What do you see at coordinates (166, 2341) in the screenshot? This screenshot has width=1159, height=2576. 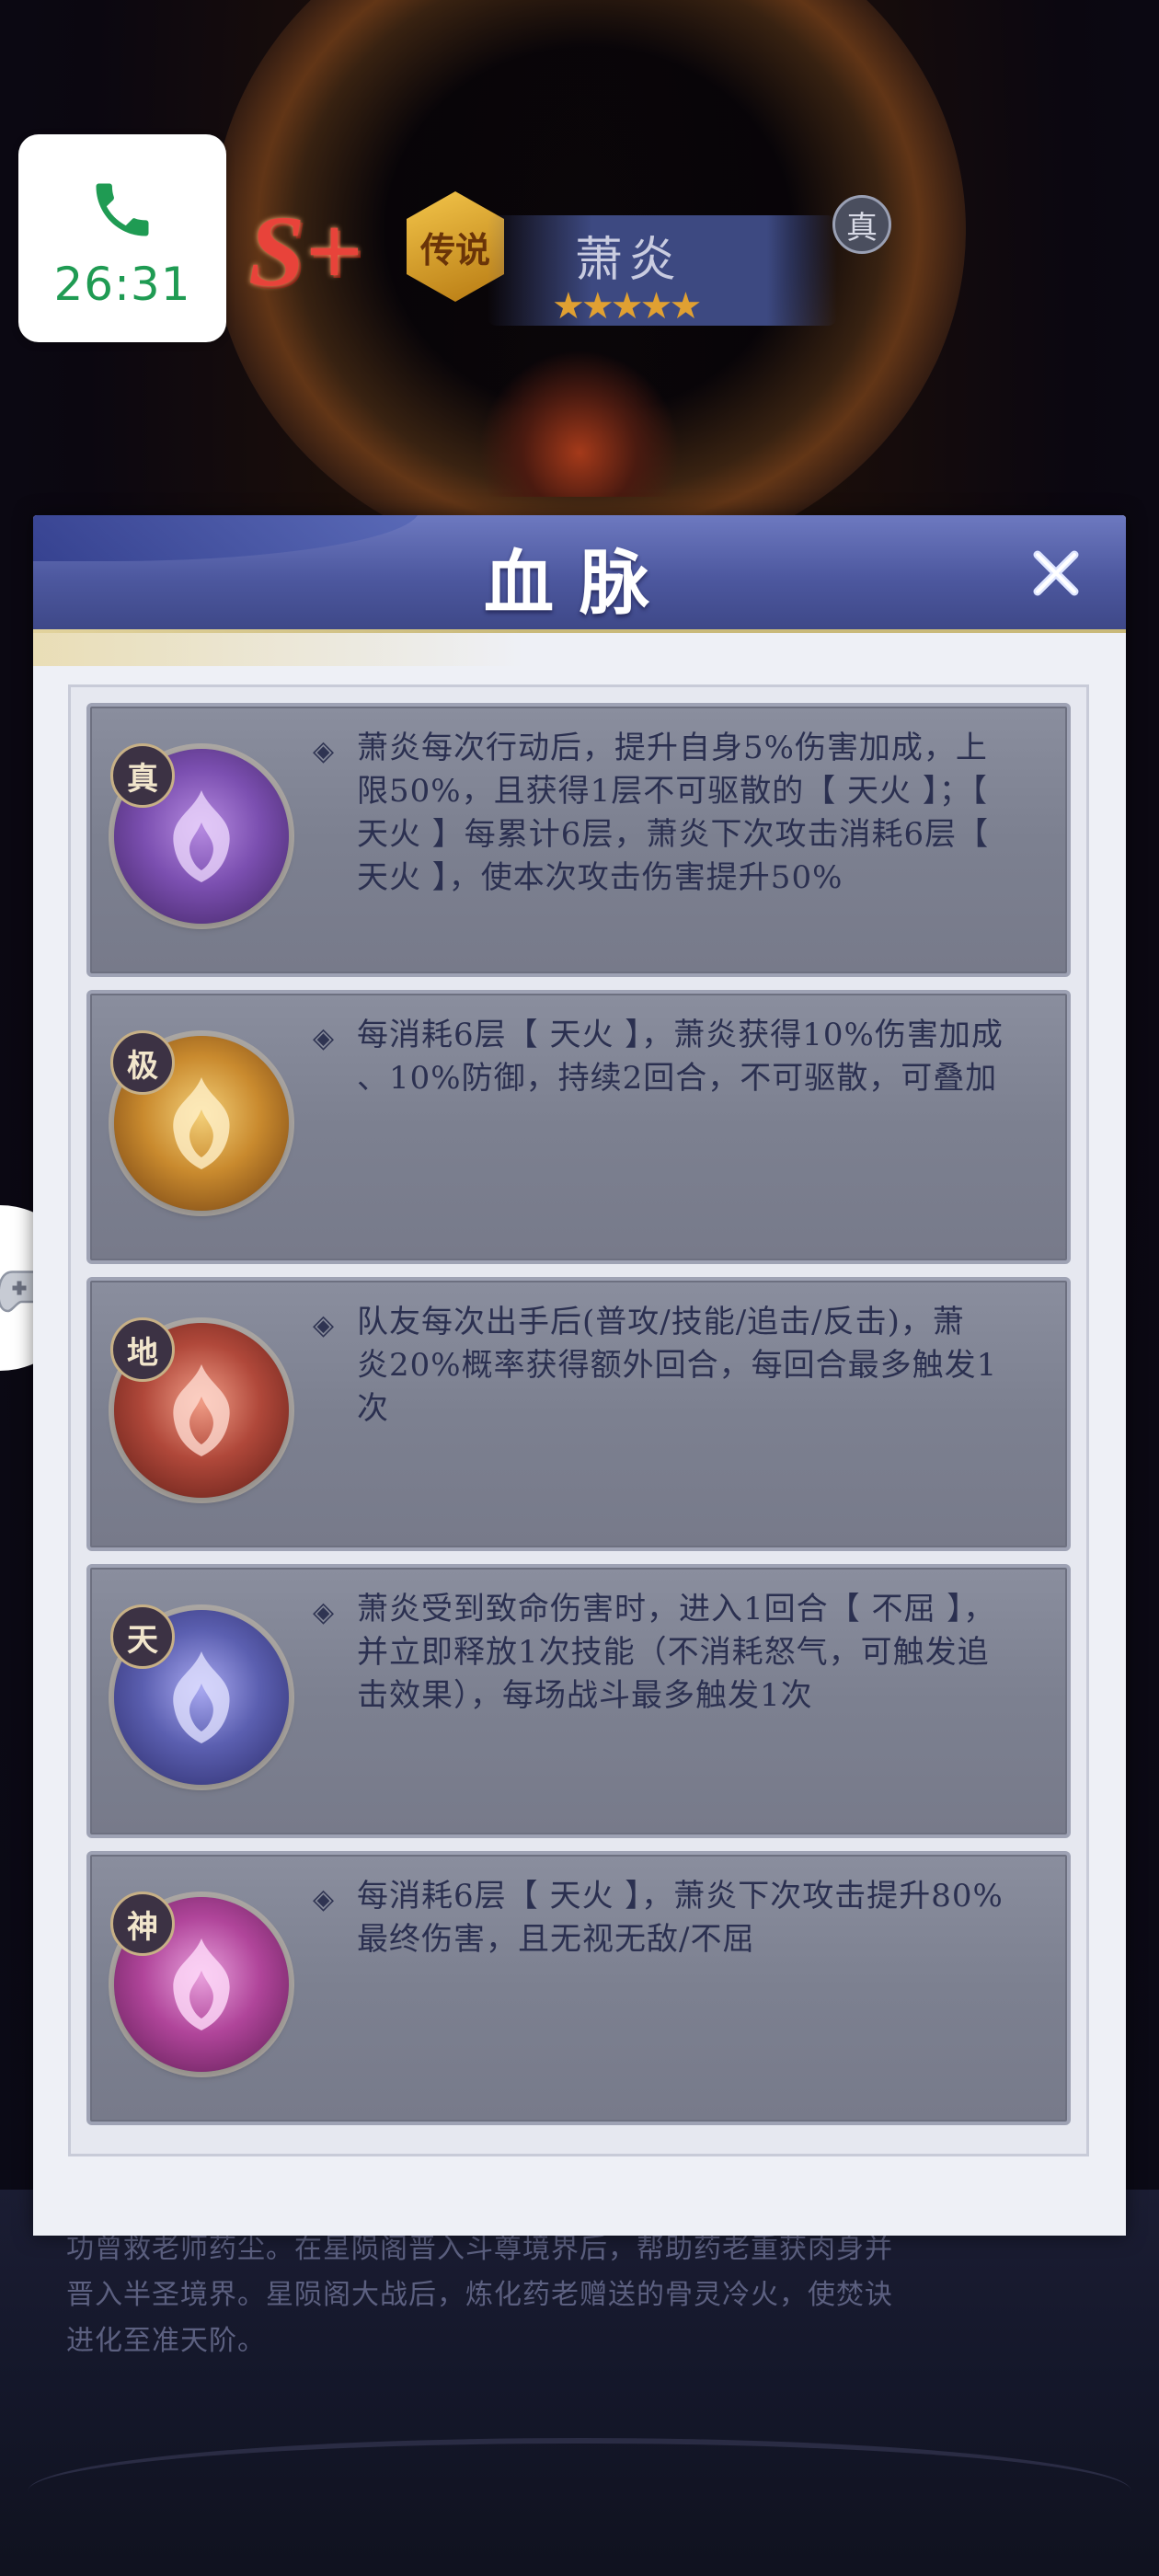 I see `story-line: 进化至准天阶。` at bounding box center [166, 2341].